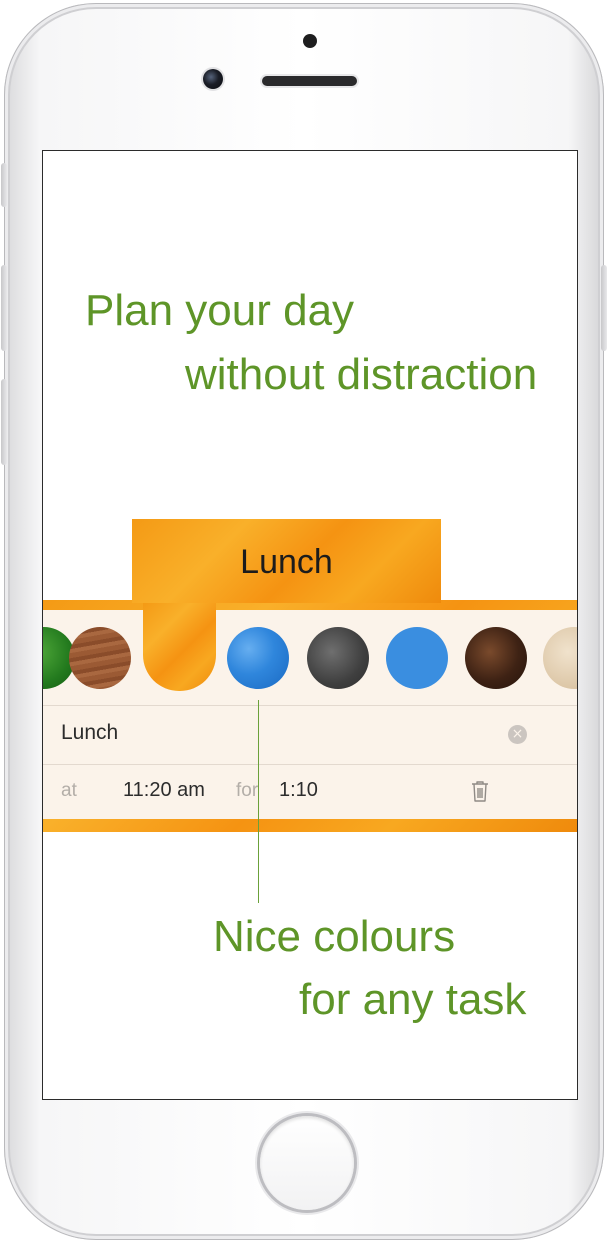  What do you see at coordinates (69, 790) in the screenshot?
I see `at-label: at` at bounding box center [69, 790].